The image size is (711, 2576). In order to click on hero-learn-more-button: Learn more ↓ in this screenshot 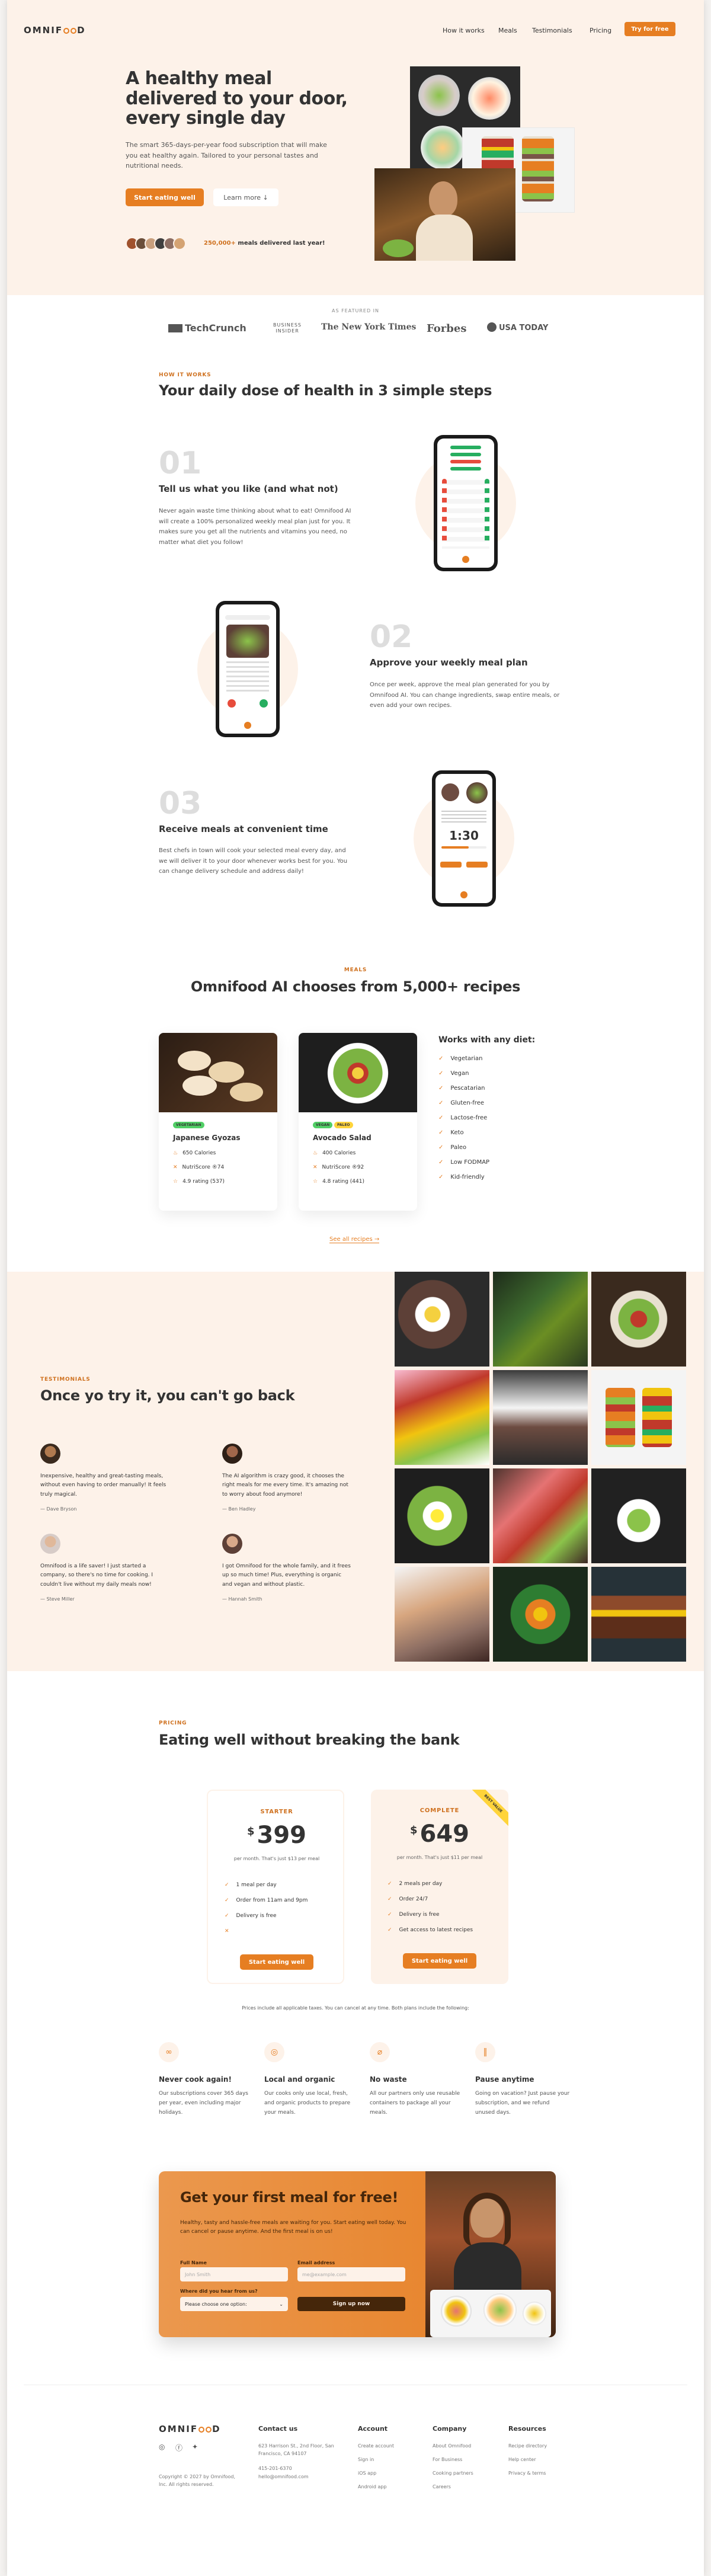, I will do `click(246, 197)`.